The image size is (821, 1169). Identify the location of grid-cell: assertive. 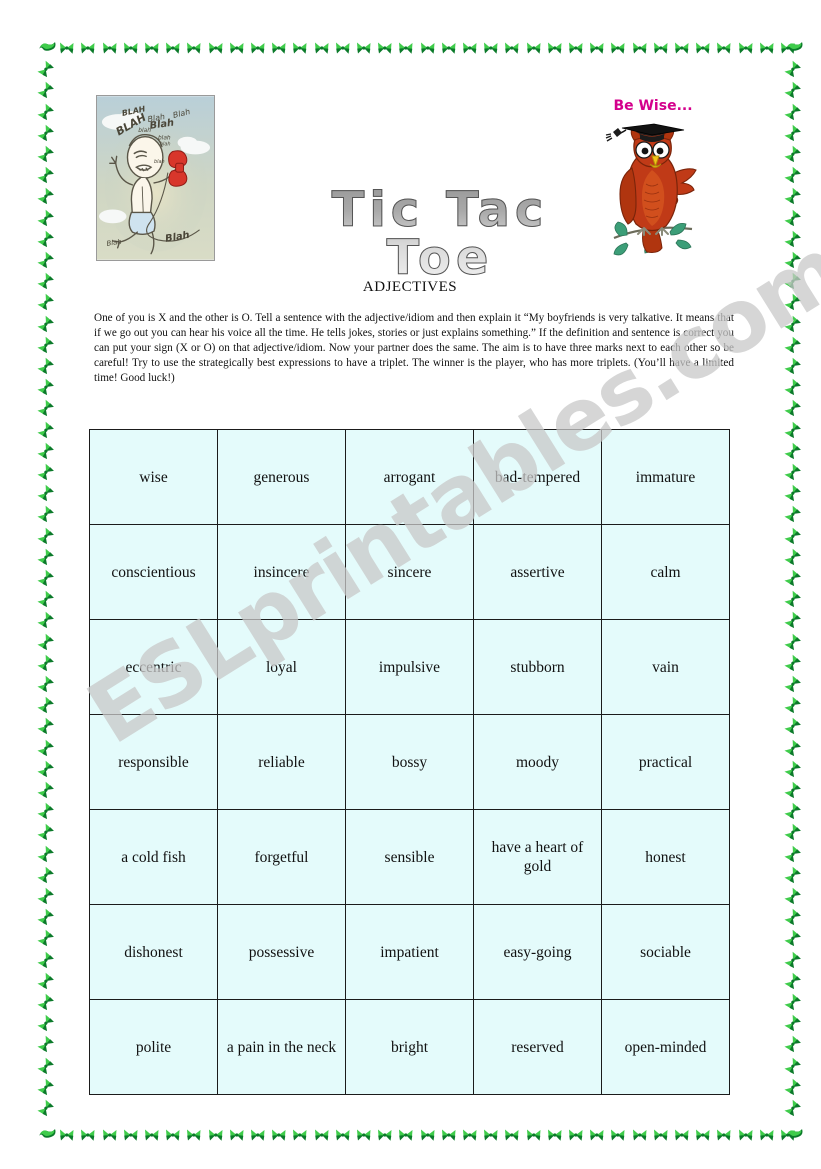
(537, 572).